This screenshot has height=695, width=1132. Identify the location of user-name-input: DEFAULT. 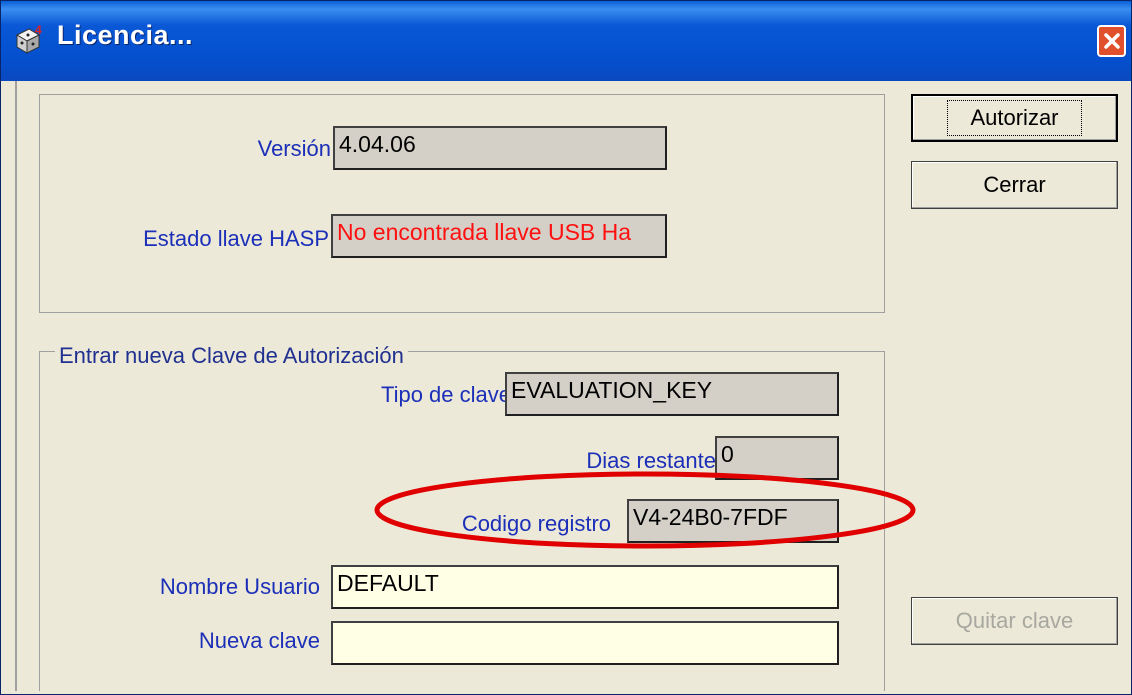
(585, 587).